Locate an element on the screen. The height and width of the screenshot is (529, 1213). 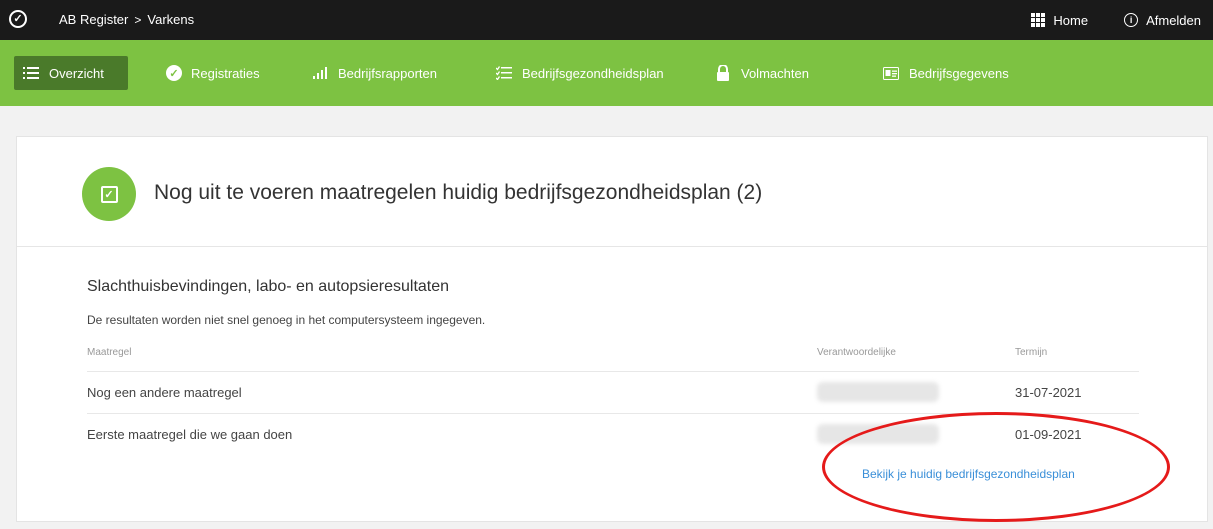
top-bar: ✓ AB Register > Varkens Home i Afmelden is located at coordinates (606, 20).